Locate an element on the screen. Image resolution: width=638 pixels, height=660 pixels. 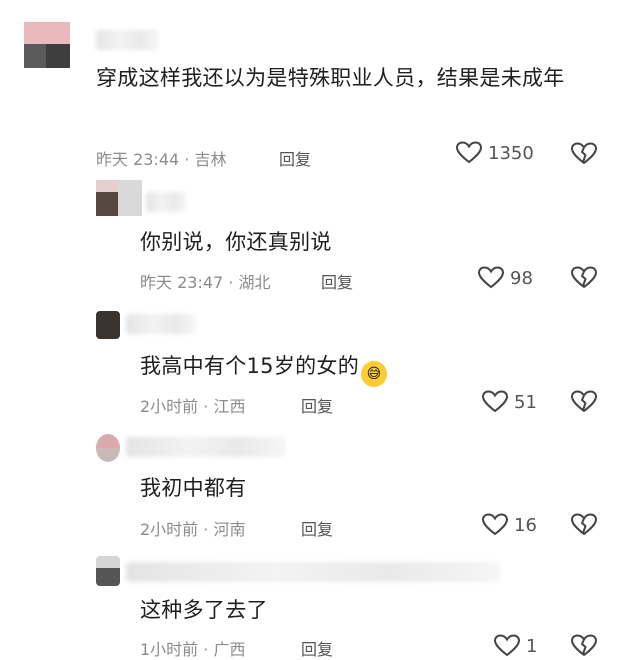
like-count: 16 is located at coordinates (525, 525).